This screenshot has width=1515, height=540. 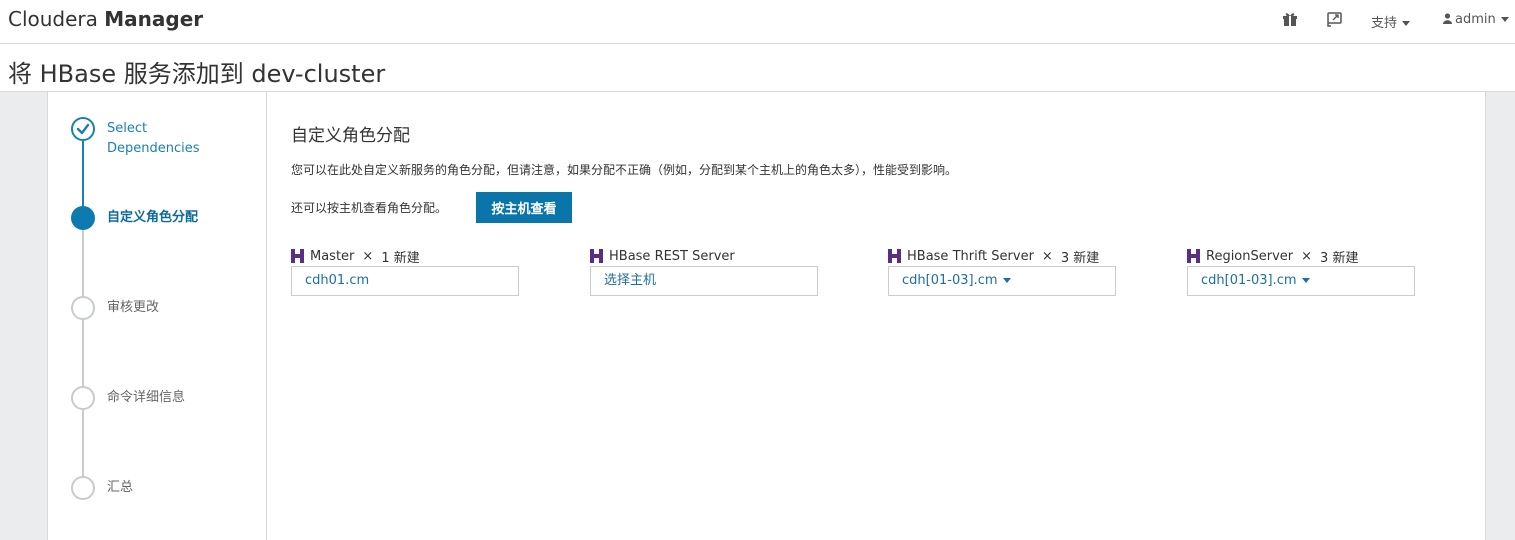 I want to click on host-selector: 选择主机, so click(x=704, y=281).